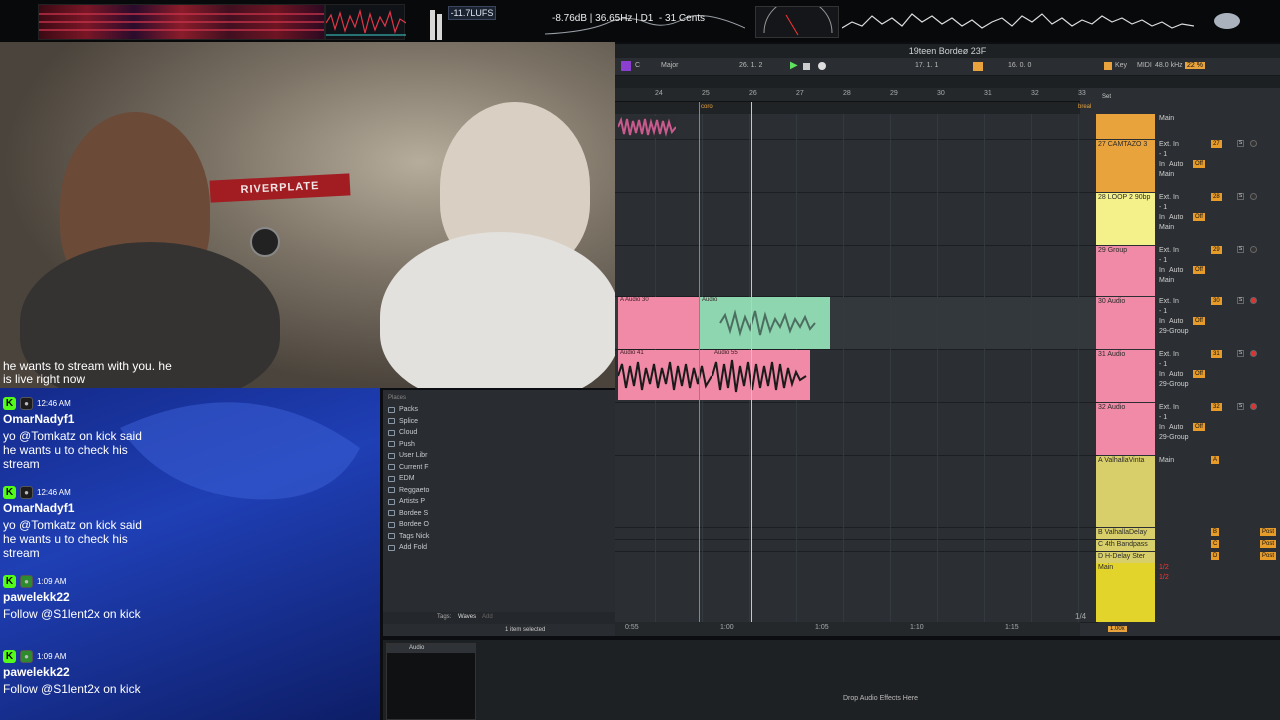 Image resolution: width=1280 pixels, height=720 pixels. Describe the element at coordinates (765, 323) in the screenshot. I see `clip-audio-green: Audio` at that location.